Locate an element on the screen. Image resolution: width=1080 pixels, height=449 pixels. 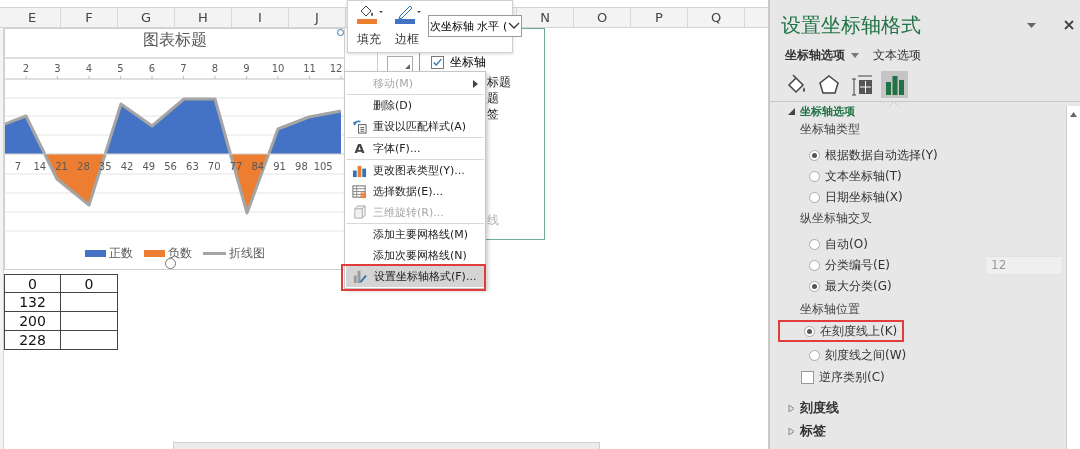
group-heading: 坐标轴类型 is located at coordinates (830, 129).